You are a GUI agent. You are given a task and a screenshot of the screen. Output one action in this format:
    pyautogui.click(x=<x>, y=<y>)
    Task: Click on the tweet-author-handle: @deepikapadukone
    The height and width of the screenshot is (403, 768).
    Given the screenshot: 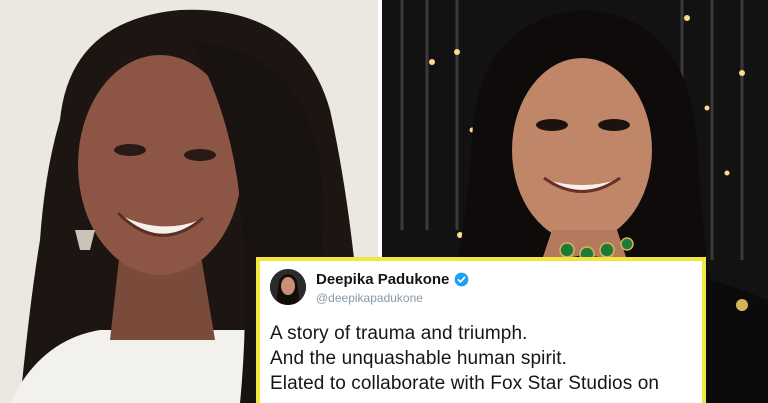 What is the action you would take?
    pyautogui.click(x=369, y=298)
    